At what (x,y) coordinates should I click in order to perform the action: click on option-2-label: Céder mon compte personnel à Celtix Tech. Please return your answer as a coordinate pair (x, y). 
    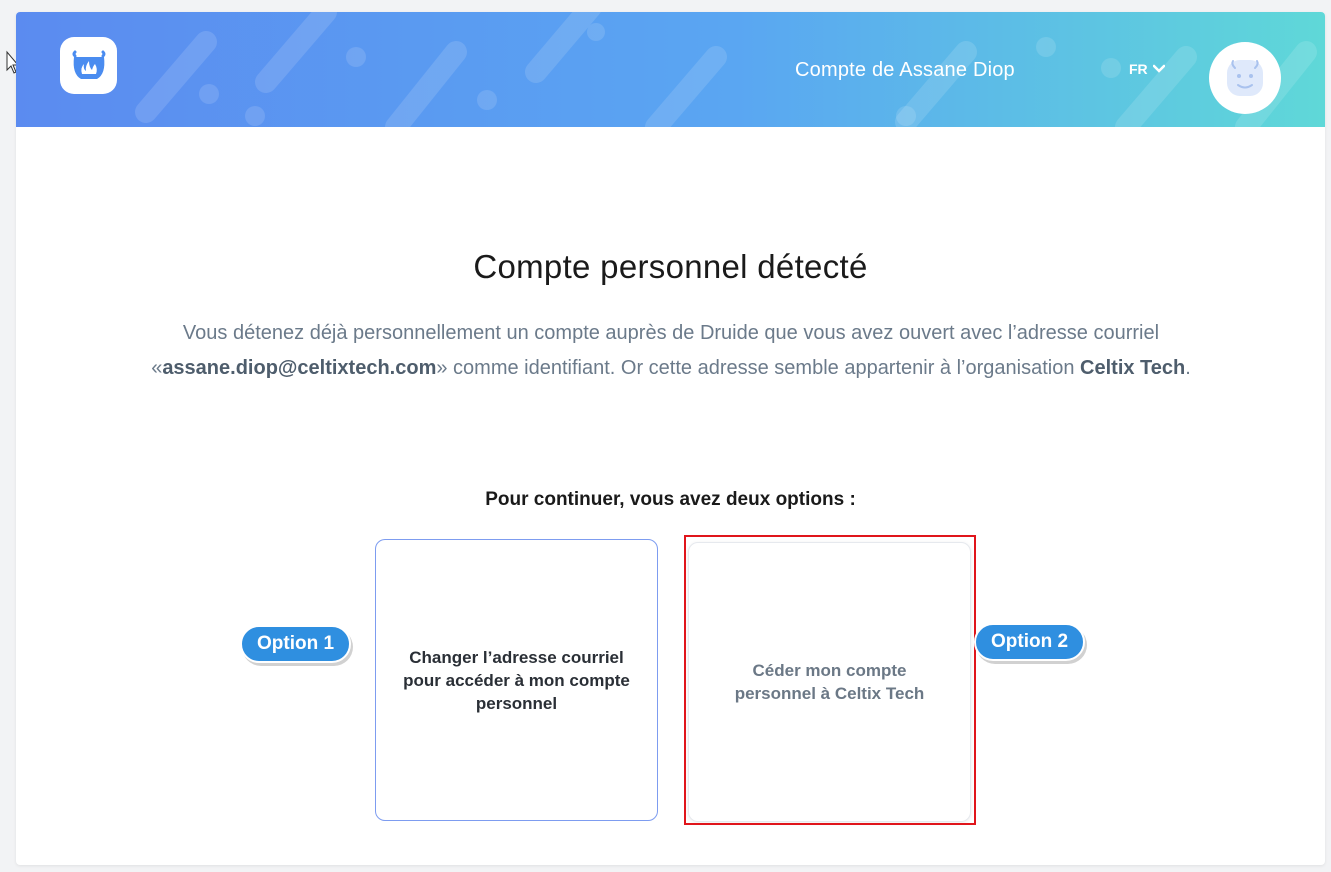
    Looking at the image, I should click on (829, 682).